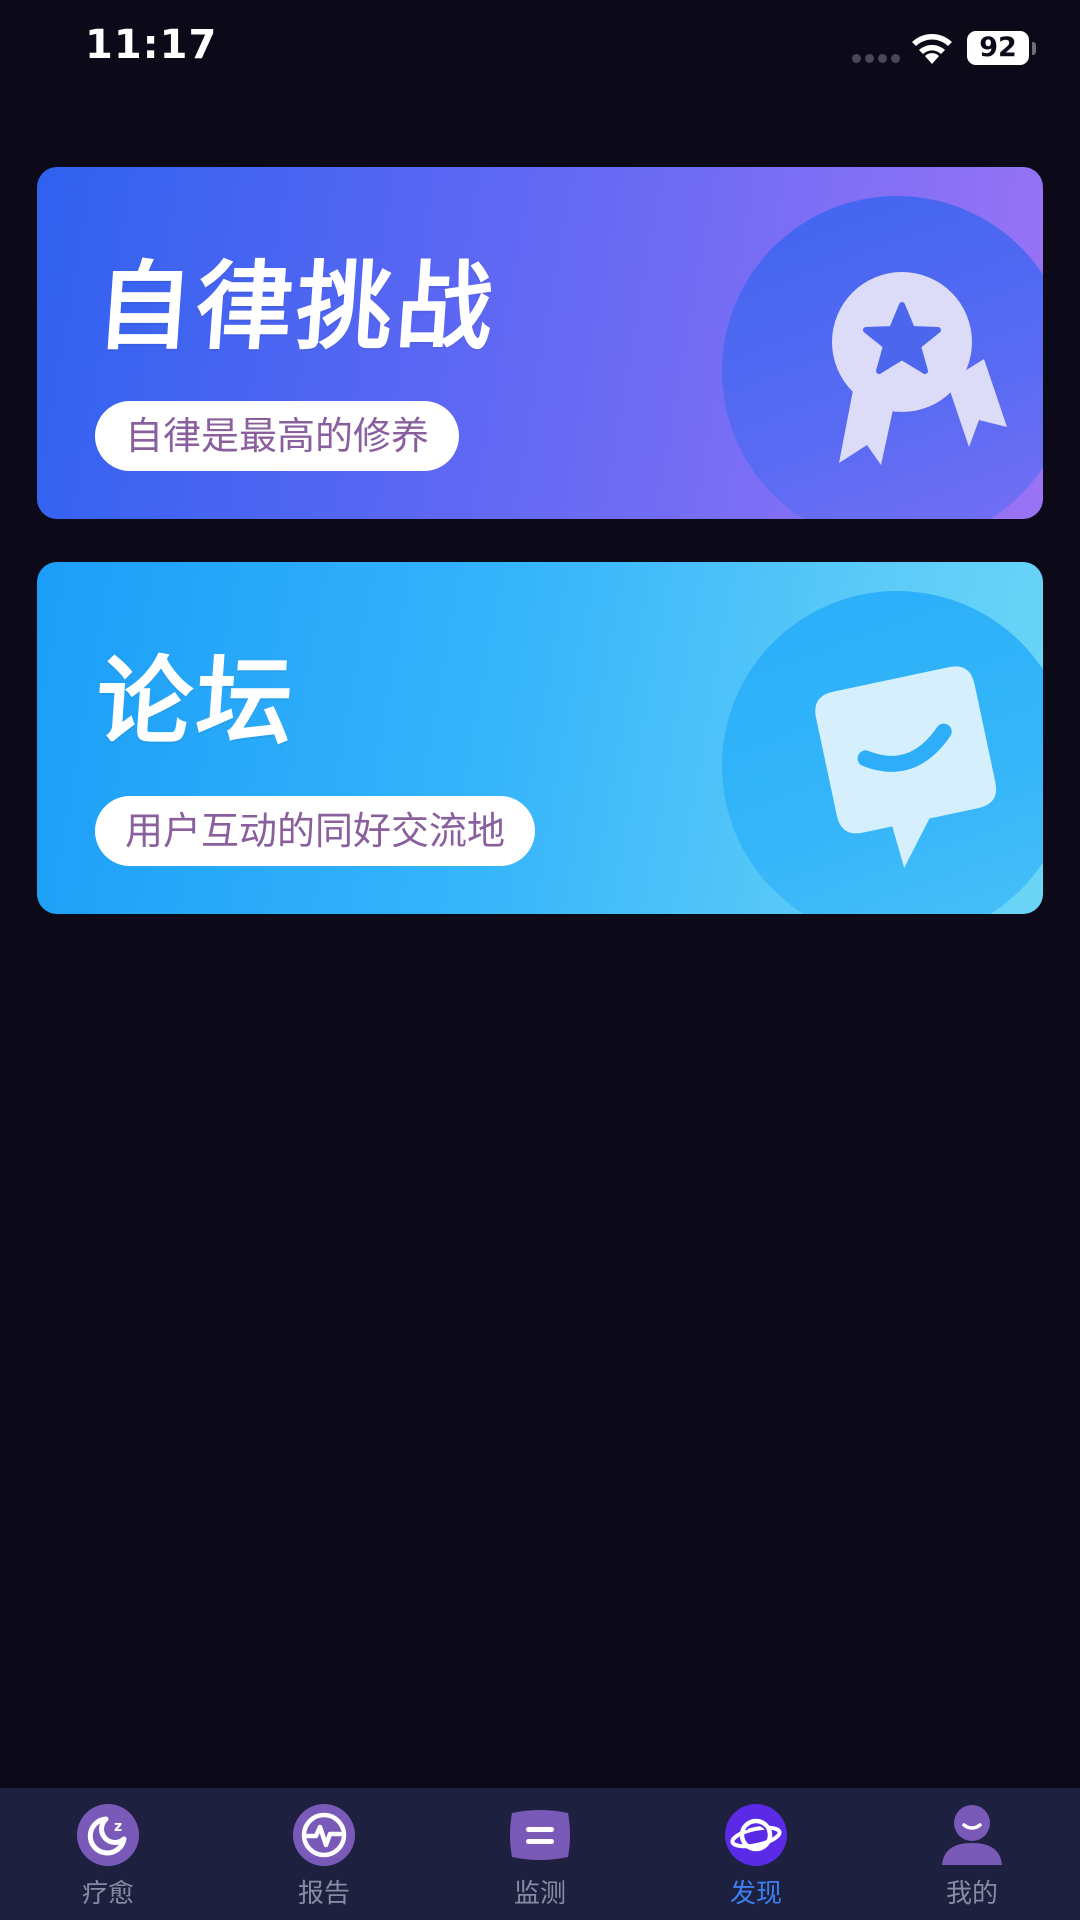 The height and width of the screenshot is (1920, 1080). What do you see at coordinates (118, 1827) in the screenshot?
I see `svg-text: z` at bounding box center [118, 1827].